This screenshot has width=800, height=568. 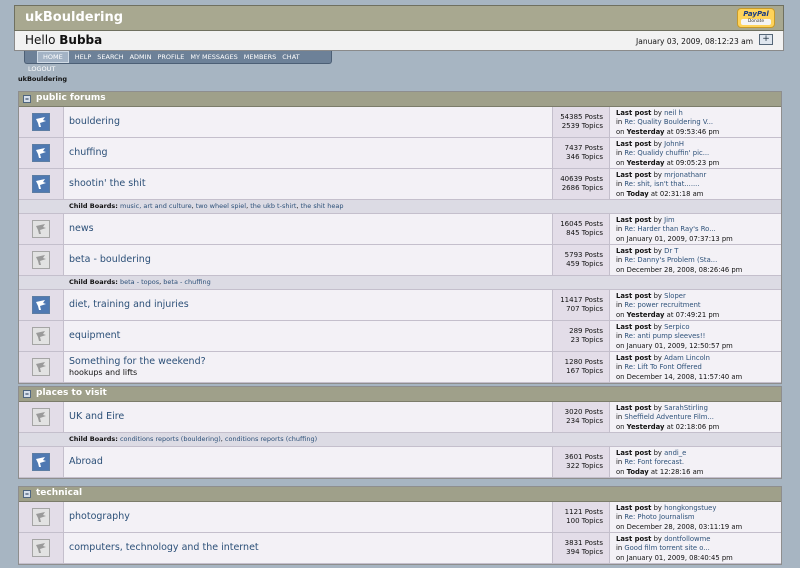 What do you see at coordinates (581, 260) in the screenshot?
I see `forum-stats: 5793 Posts 459 Topics` at bounding box center [581, 260].